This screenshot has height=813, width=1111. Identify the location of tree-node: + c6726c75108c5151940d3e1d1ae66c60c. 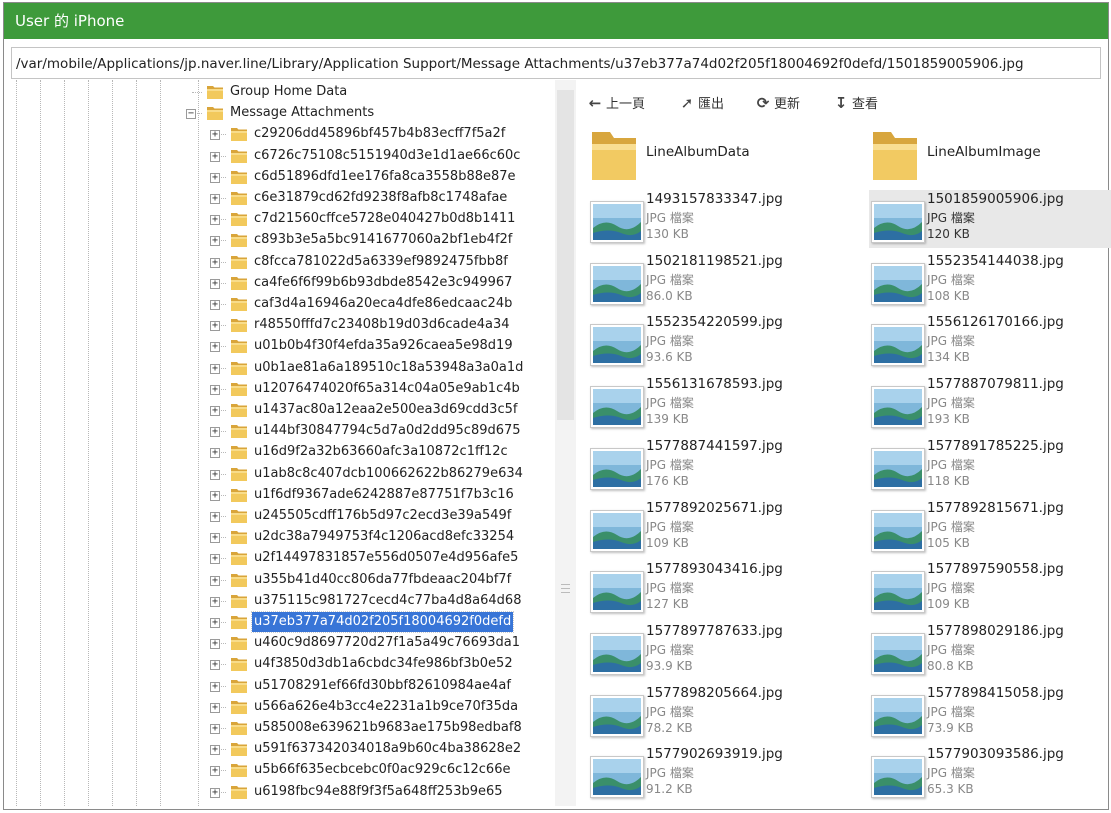
(281, 156).